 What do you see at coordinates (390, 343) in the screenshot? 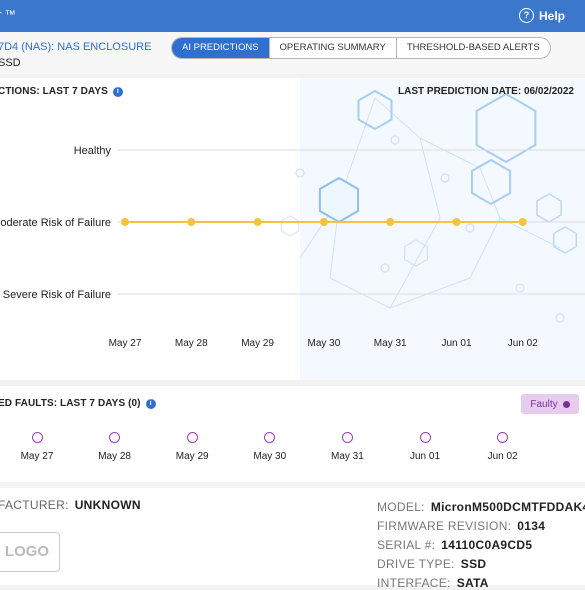
I see `x-tick-label: May 31` at bounding box center [390, 343].